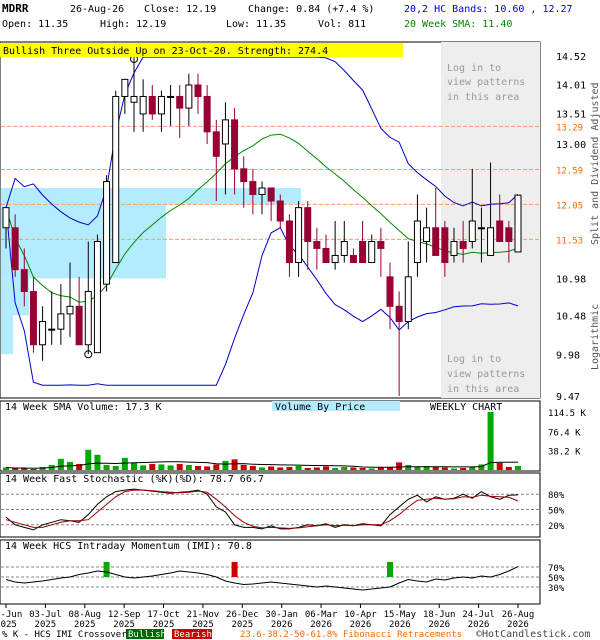 This screenshot has width=600, height=640. I want to click on vbp-label: Volume By Price, so click(320, 407).